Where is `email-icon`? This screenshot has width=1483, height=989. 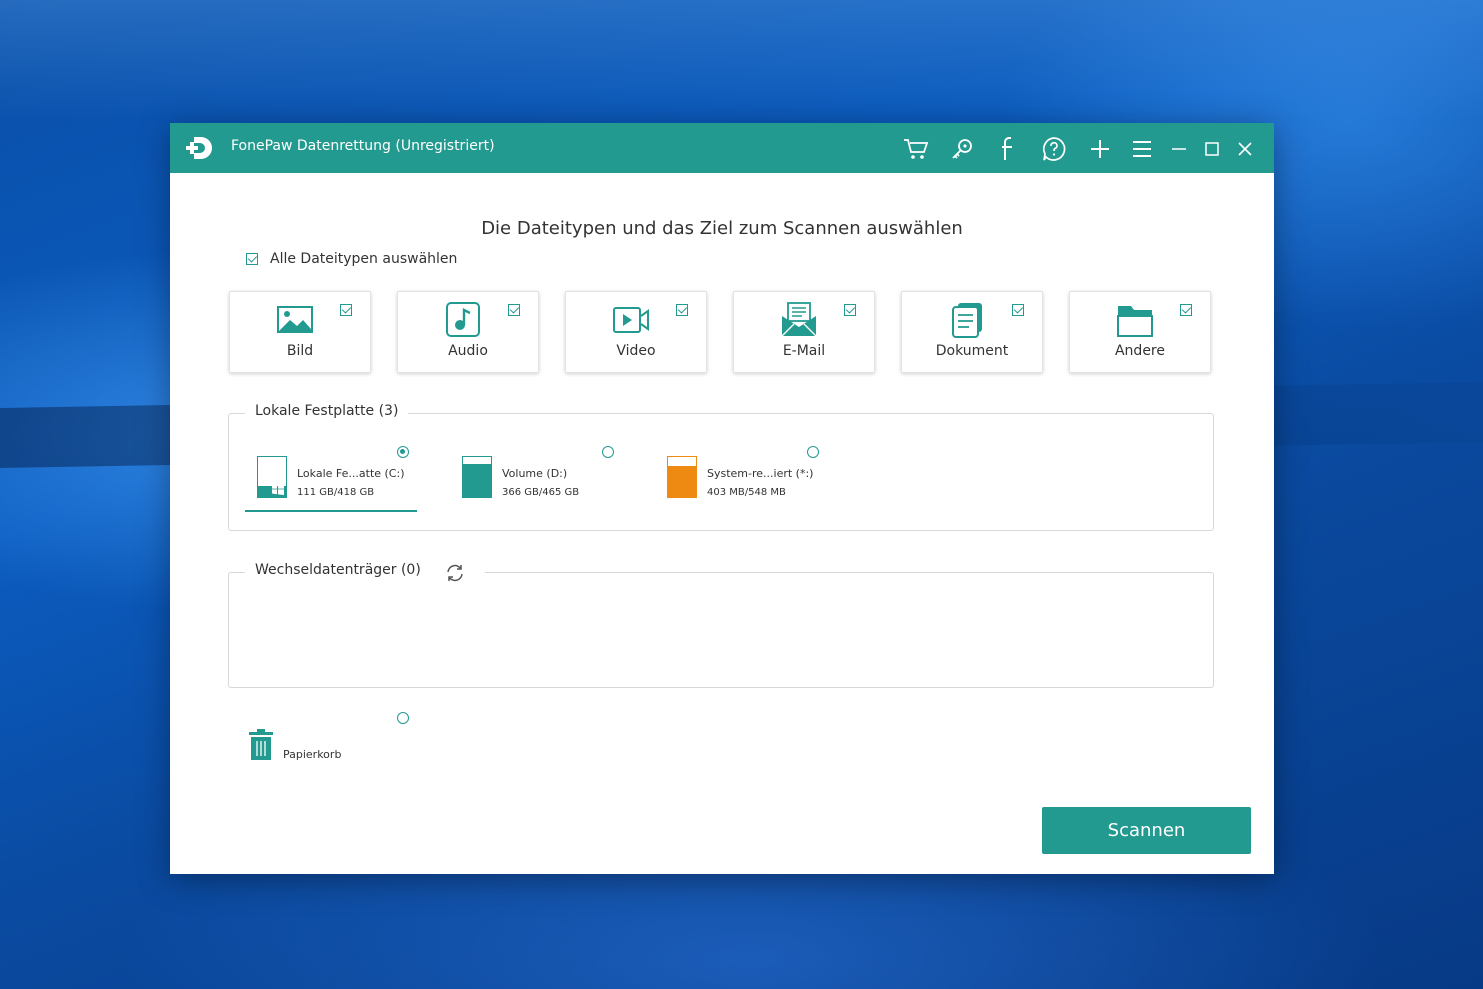 email-icon is located at coordinates (799, 319).